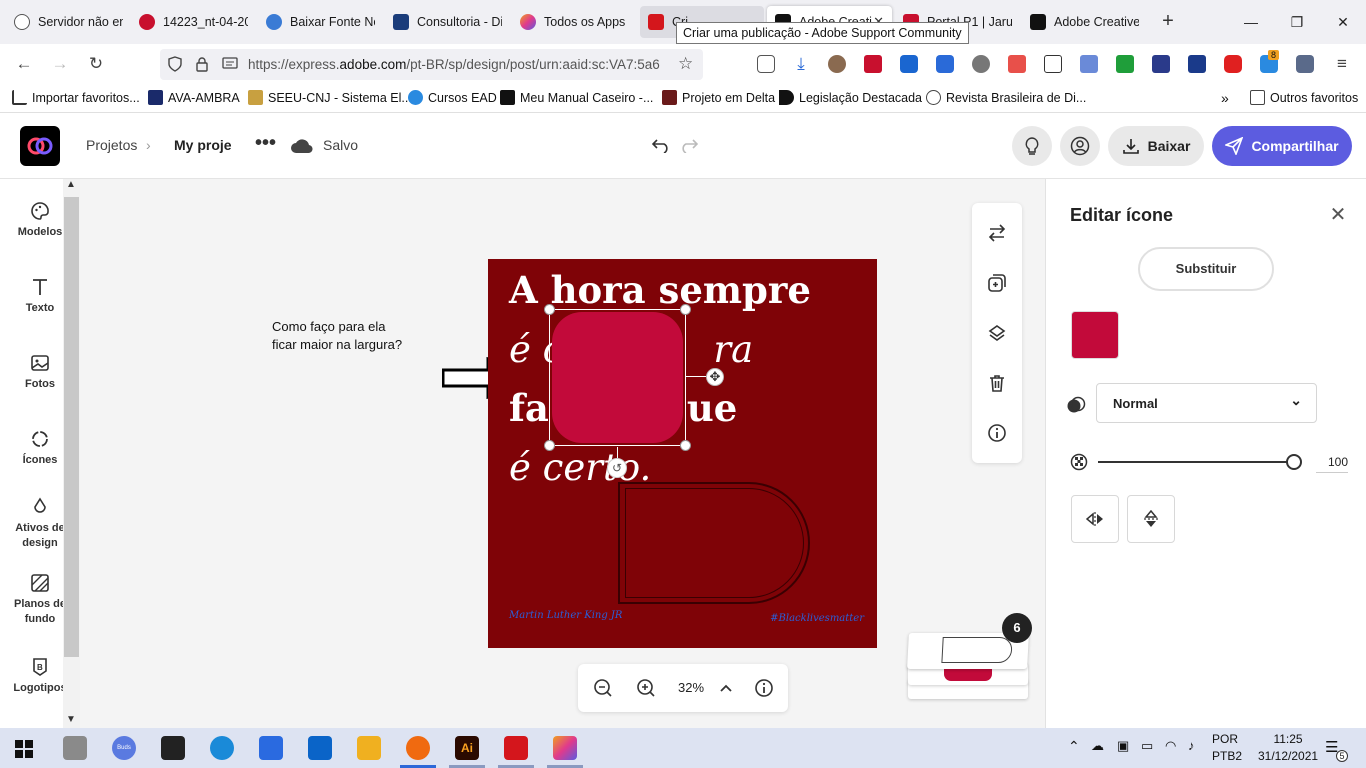 The height and width of the screenshot is (768, 1366). What do you see at coordinates (691, 687) in the screenshot?
I see `zoom-level: 32%` at bounding box center [691, 687].